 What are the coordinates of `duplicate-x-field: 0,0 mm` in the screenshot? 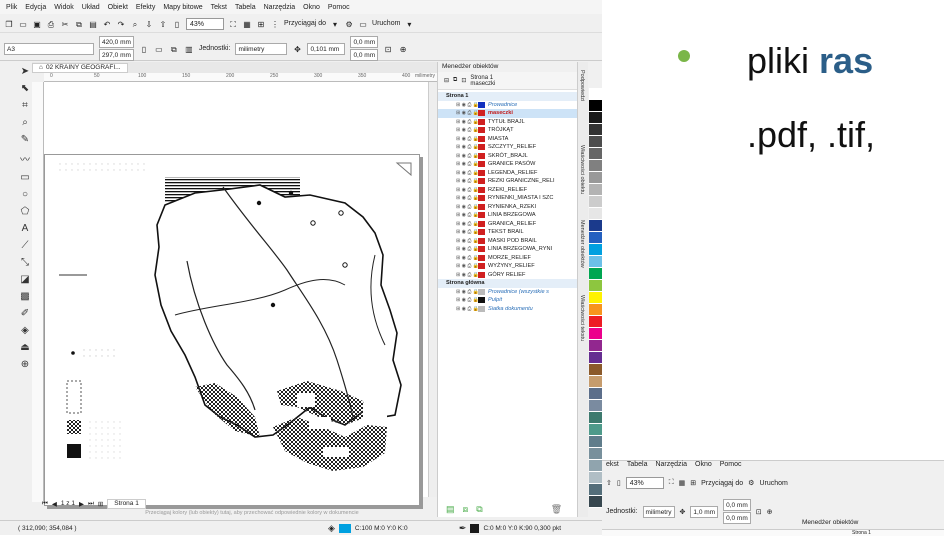 It's located at (364, 42).